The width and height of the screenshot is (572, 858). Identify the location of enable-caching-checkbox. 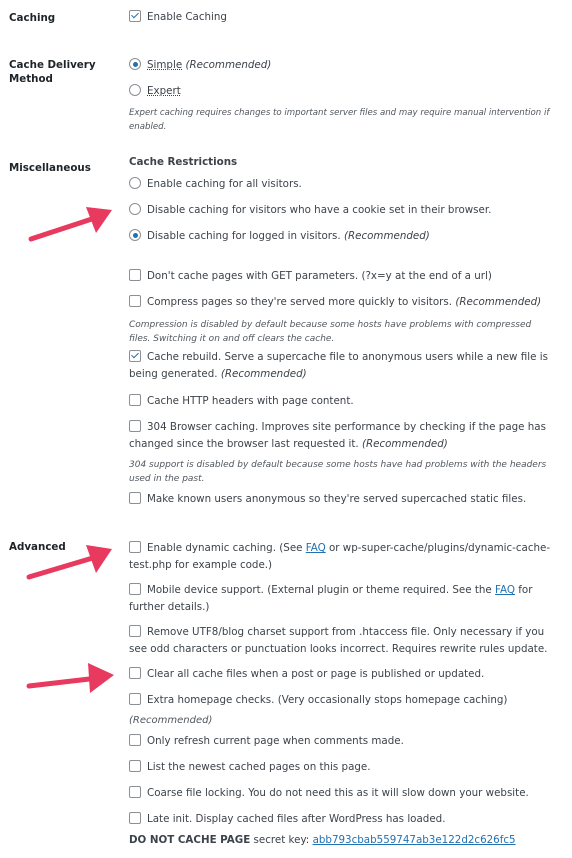
(135, 16).